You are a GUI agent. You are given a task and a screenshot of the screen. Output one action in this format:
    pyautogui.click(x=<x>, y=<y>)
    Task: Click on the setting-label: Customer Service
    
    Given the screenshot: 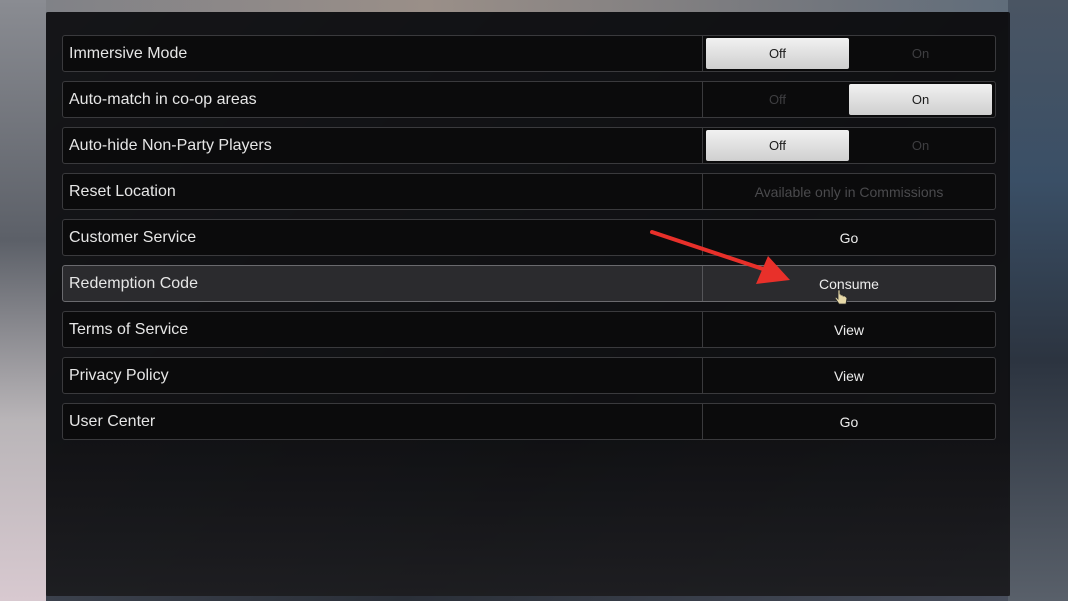 What is the action you would take?
    pyautogui.click(x=383, y=237)
    